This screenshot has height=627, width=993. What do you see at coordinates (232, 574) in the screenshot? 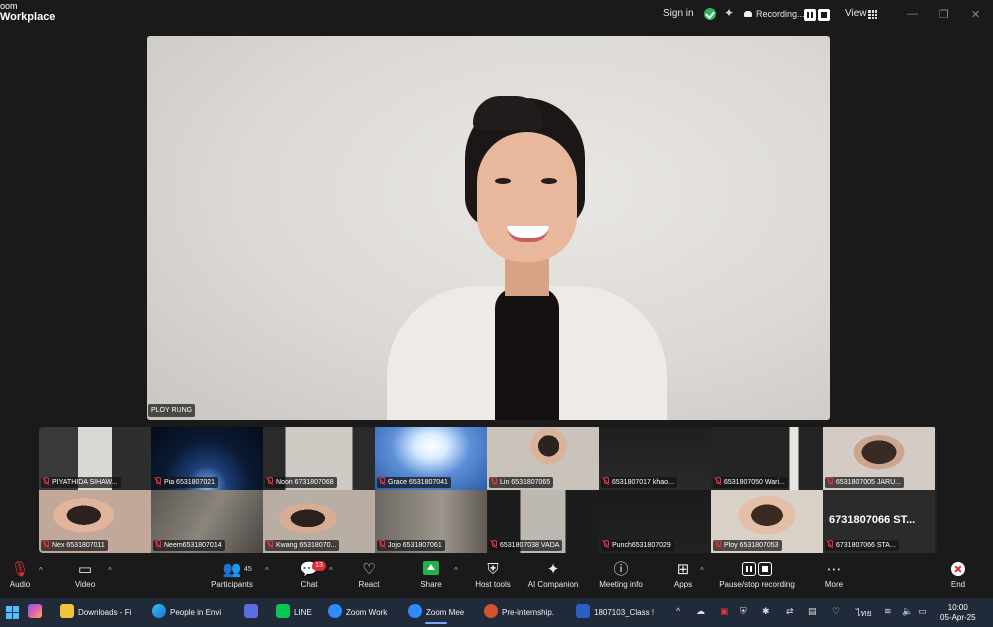
I see `participants-button: 👥 Participants` at bounding box center [232, 574].